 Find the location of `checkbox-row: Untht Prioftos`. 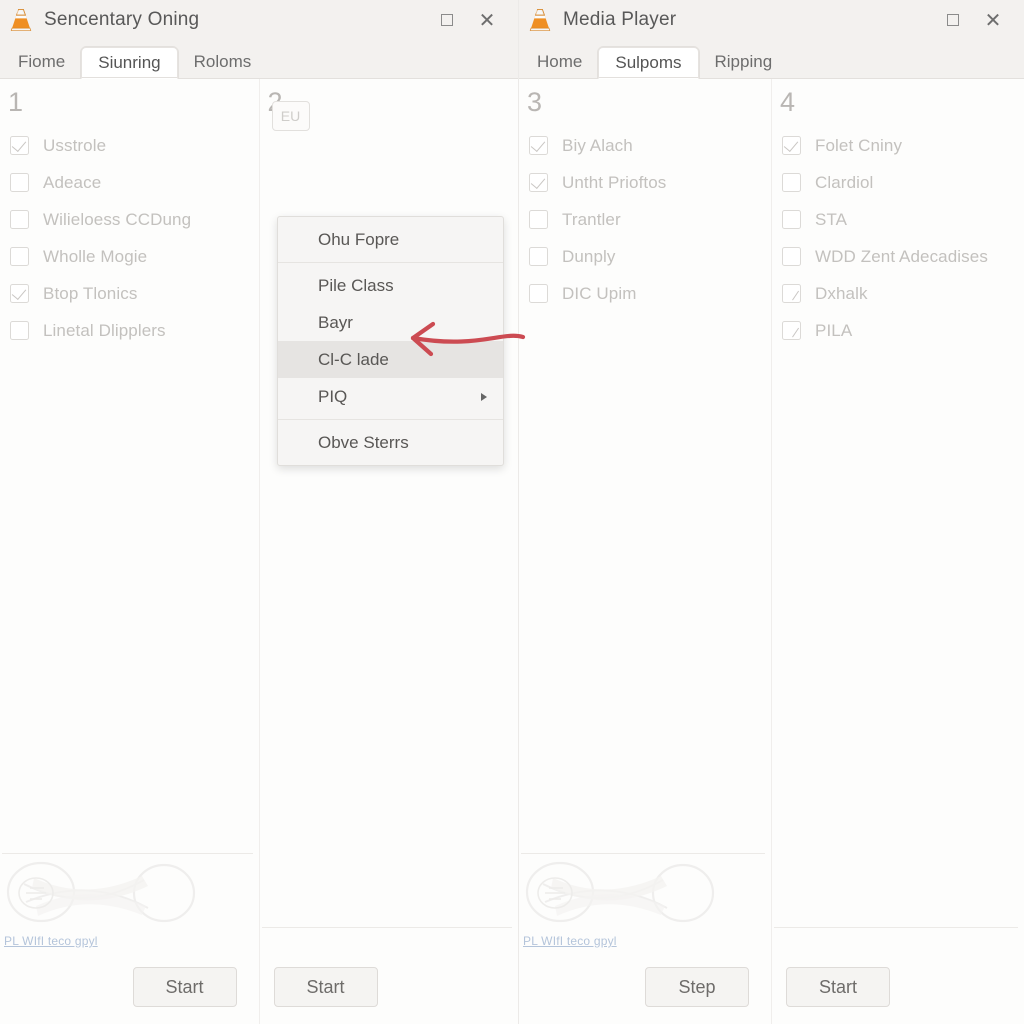

checkbox-row: Untht Prioftos is located at coordinates (650, 182).